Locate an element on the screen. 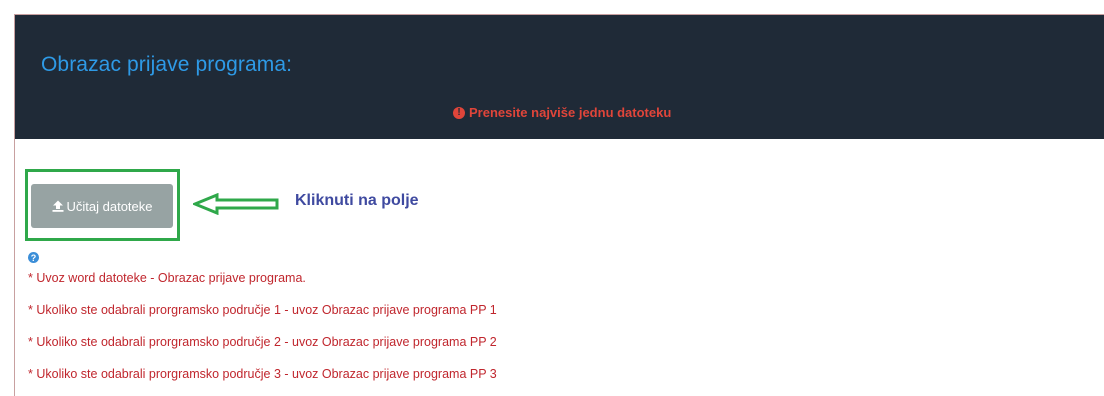 This screenshot has height=396, width=1104. upload-button-label: Učitaj datoteke is located at coordinates (109, 206).